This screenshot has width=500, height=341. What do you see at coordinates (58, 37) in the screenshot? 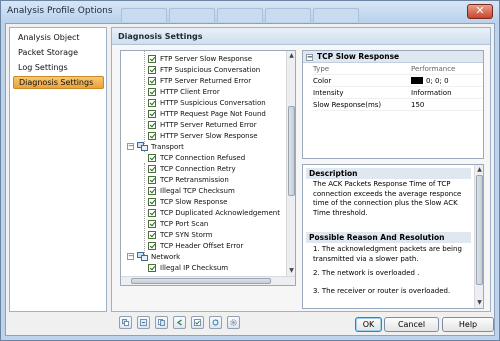
I see `nav-item-analysis-object: Analysis Object` at bounding box center [58, 37].